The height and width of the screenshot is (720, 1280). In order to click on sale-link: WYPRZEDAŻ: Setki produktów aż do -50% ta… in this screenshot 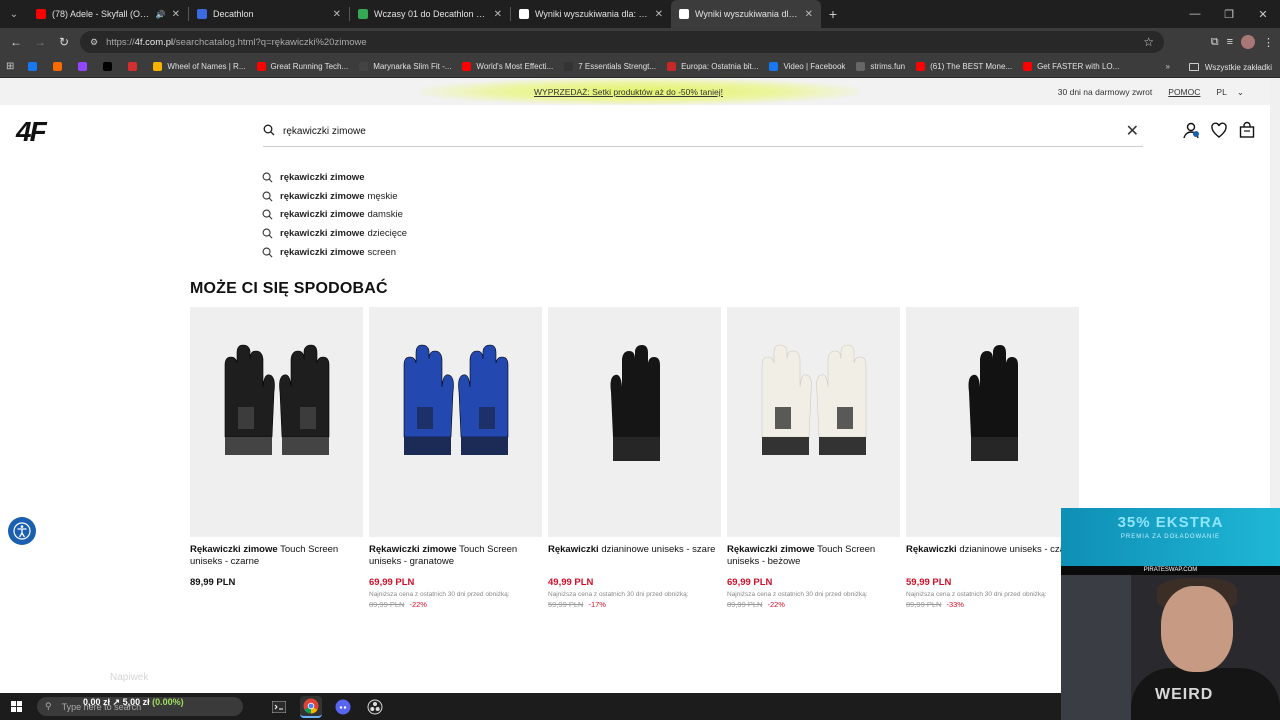, I will do `click(628, 92)`.